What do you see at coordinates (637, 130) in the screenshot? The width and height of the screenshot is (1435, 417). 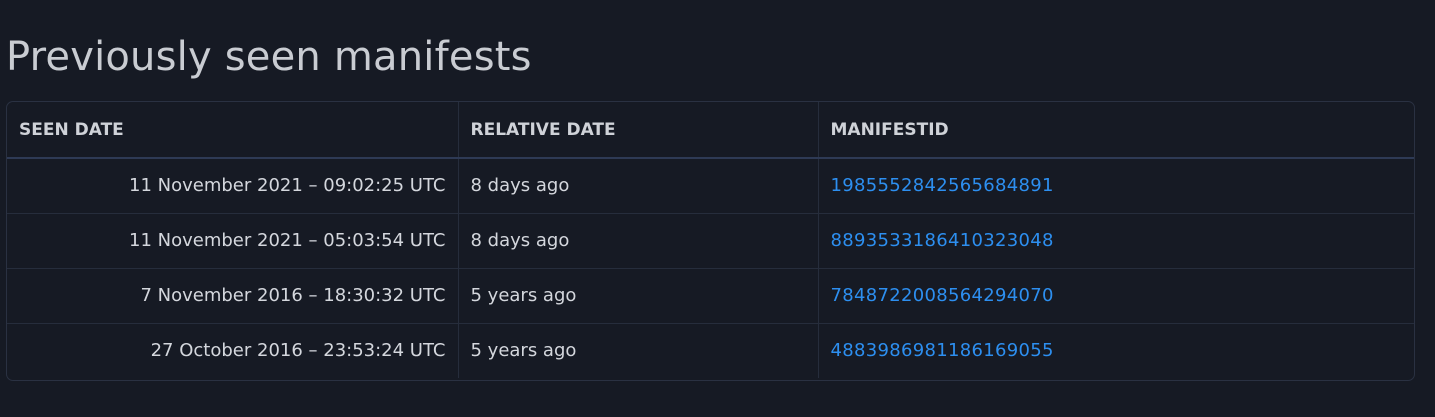 I see `column-header-relative-date: RELATIVE DATE` at bounding box center [637, 130].